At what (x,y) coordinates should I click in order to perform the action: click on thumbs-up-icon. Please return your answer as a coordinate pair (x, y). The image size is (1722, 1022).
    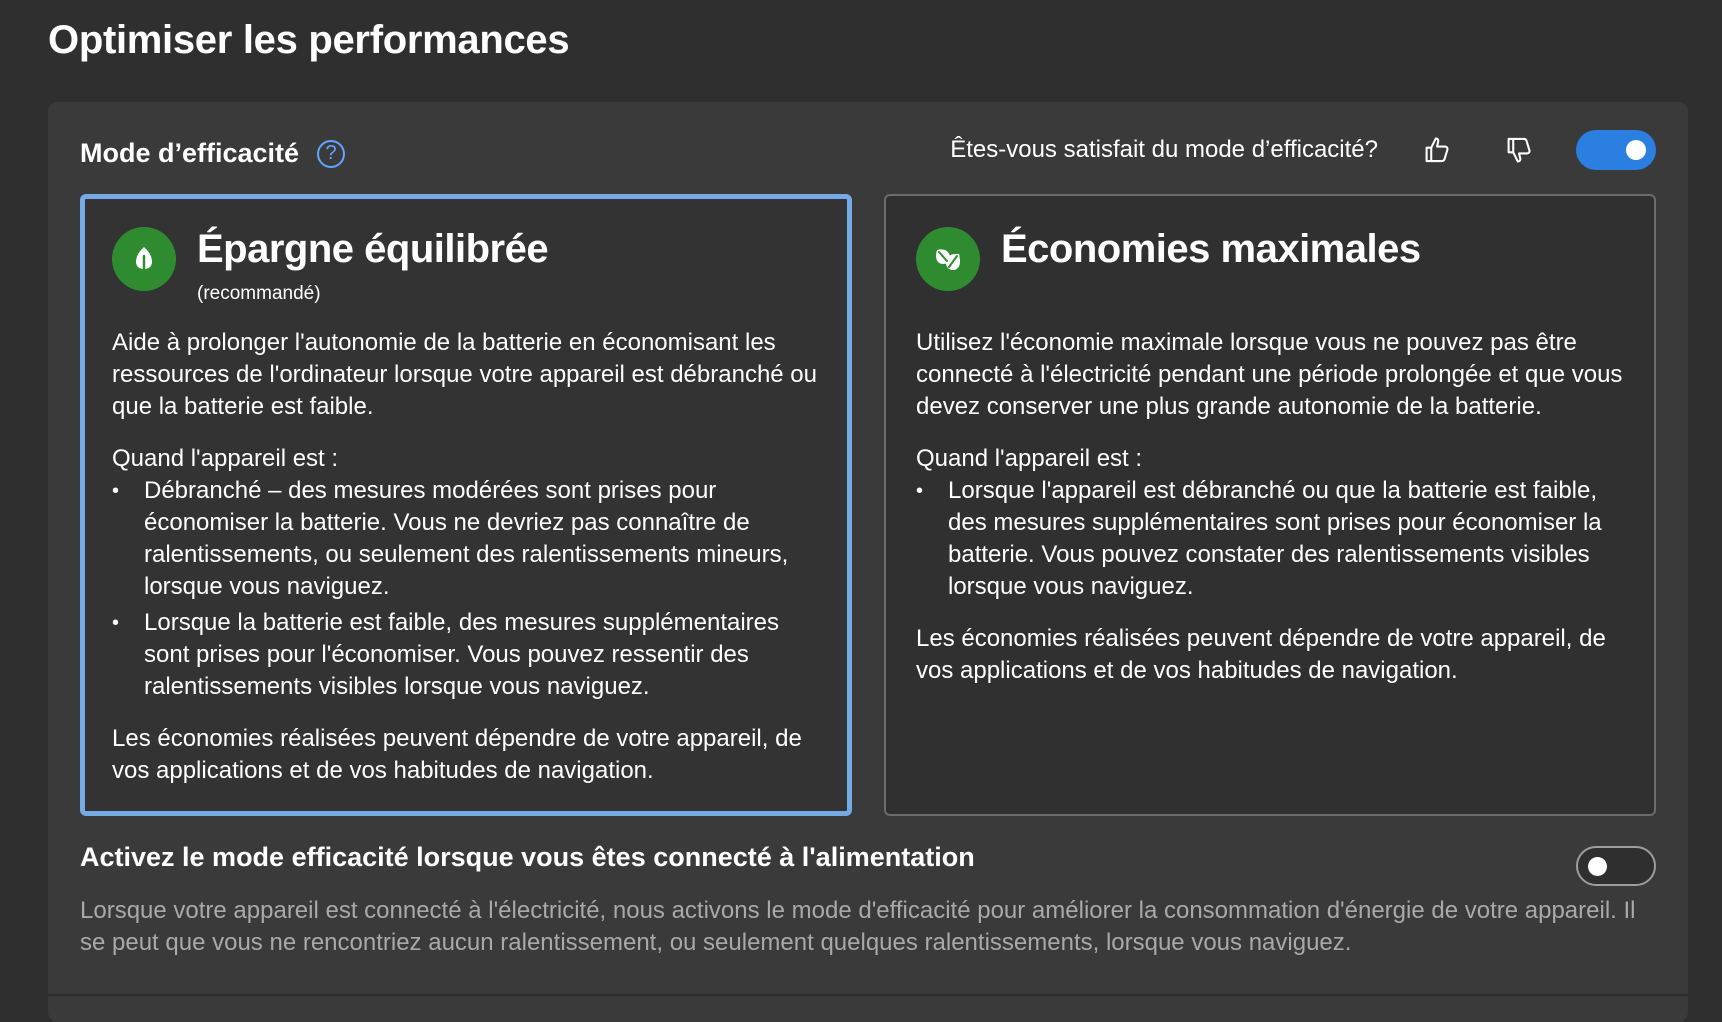
    Looking at the image, I should click on (1437, 150).